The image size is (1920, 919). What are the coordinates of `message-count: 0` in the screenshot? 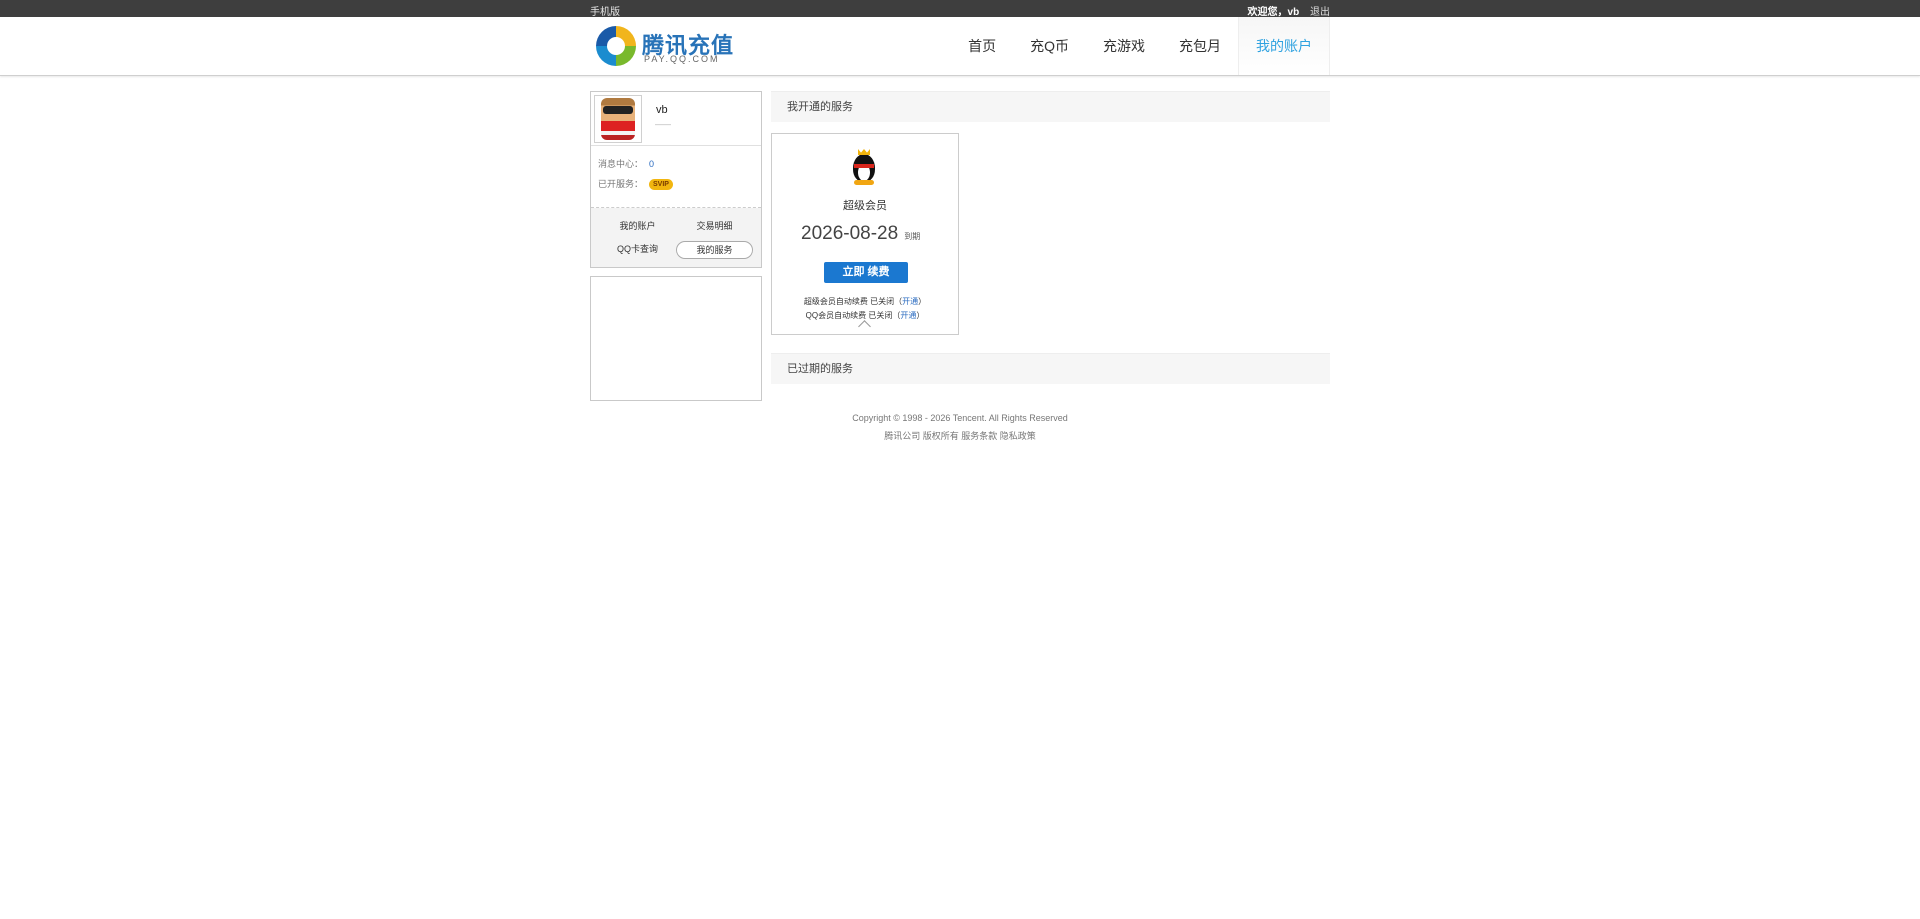 It's located at (651, 164).